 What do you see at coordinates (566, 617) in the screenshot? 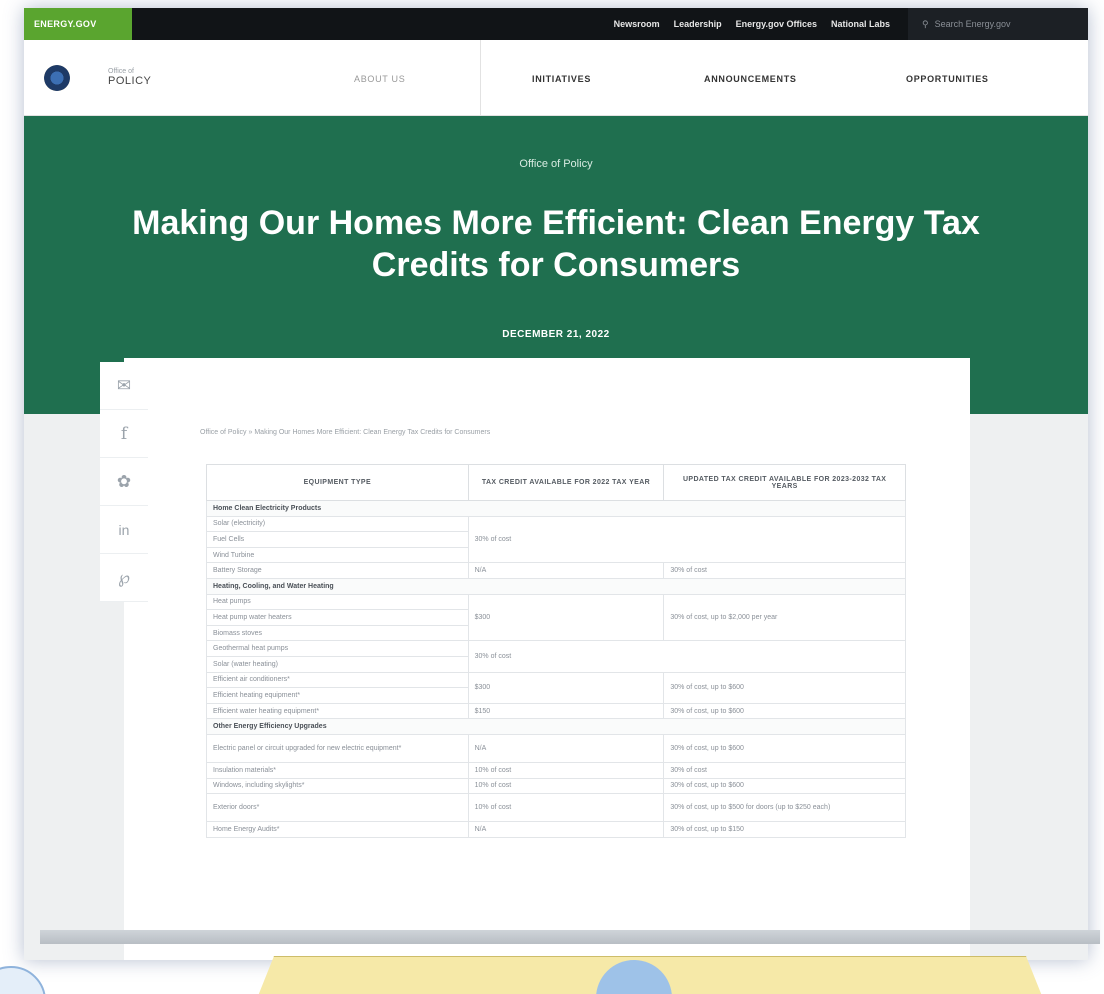
I see `cell-heatpump-2022: $300` at bounding box center [566, 617].